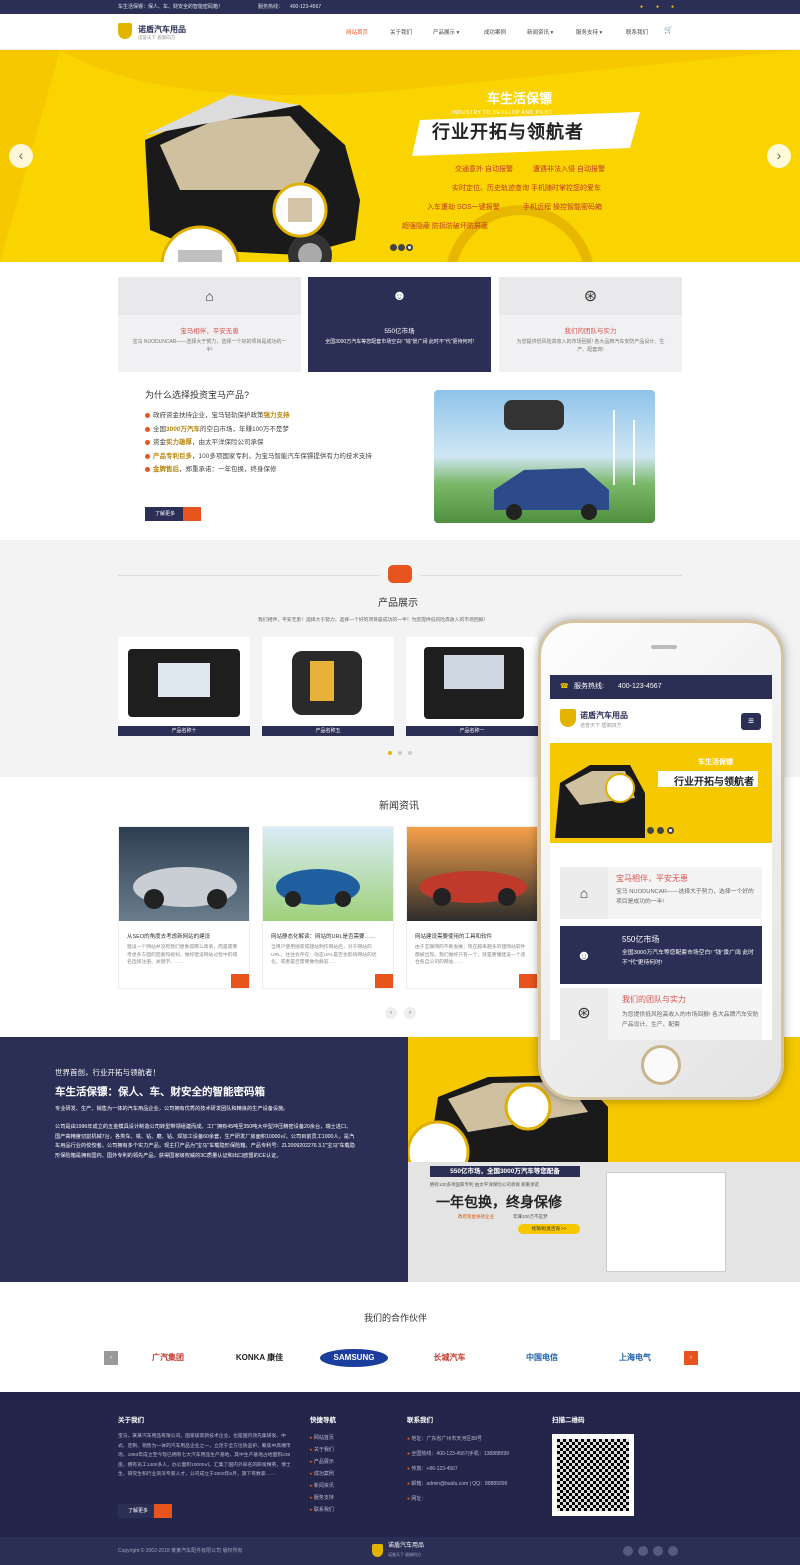  Describe the element at coordinates (390, 753) in the screenshot. I see `carousel-dot-active` at that location.